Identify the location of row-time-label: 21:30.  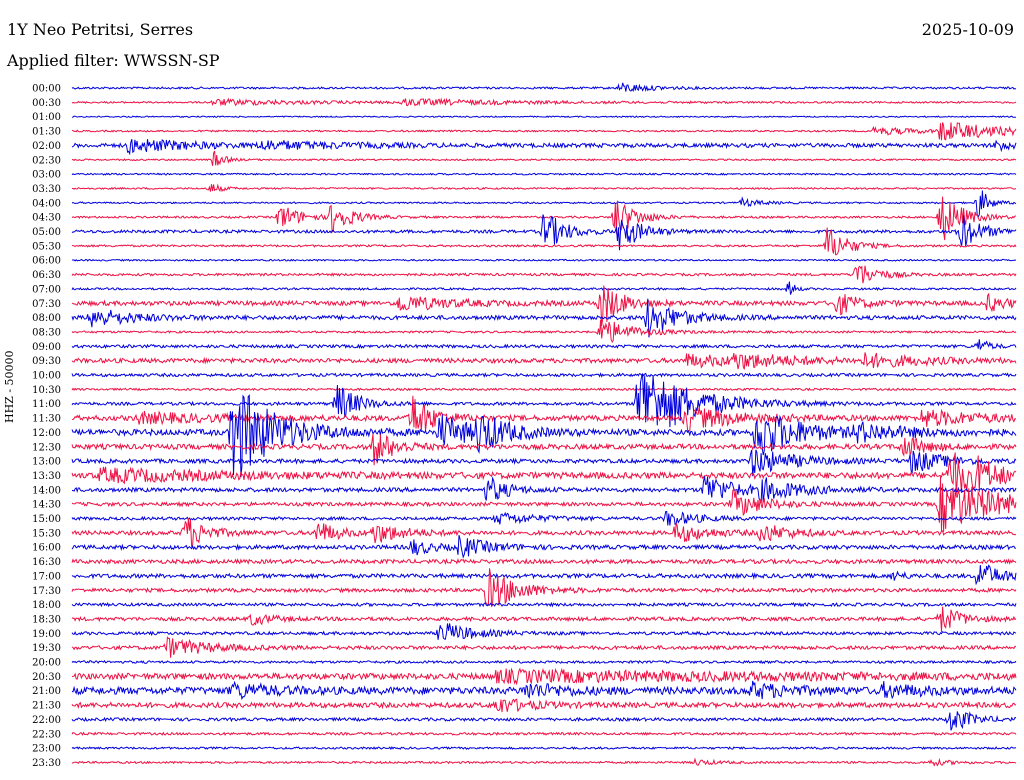
(46, 706).